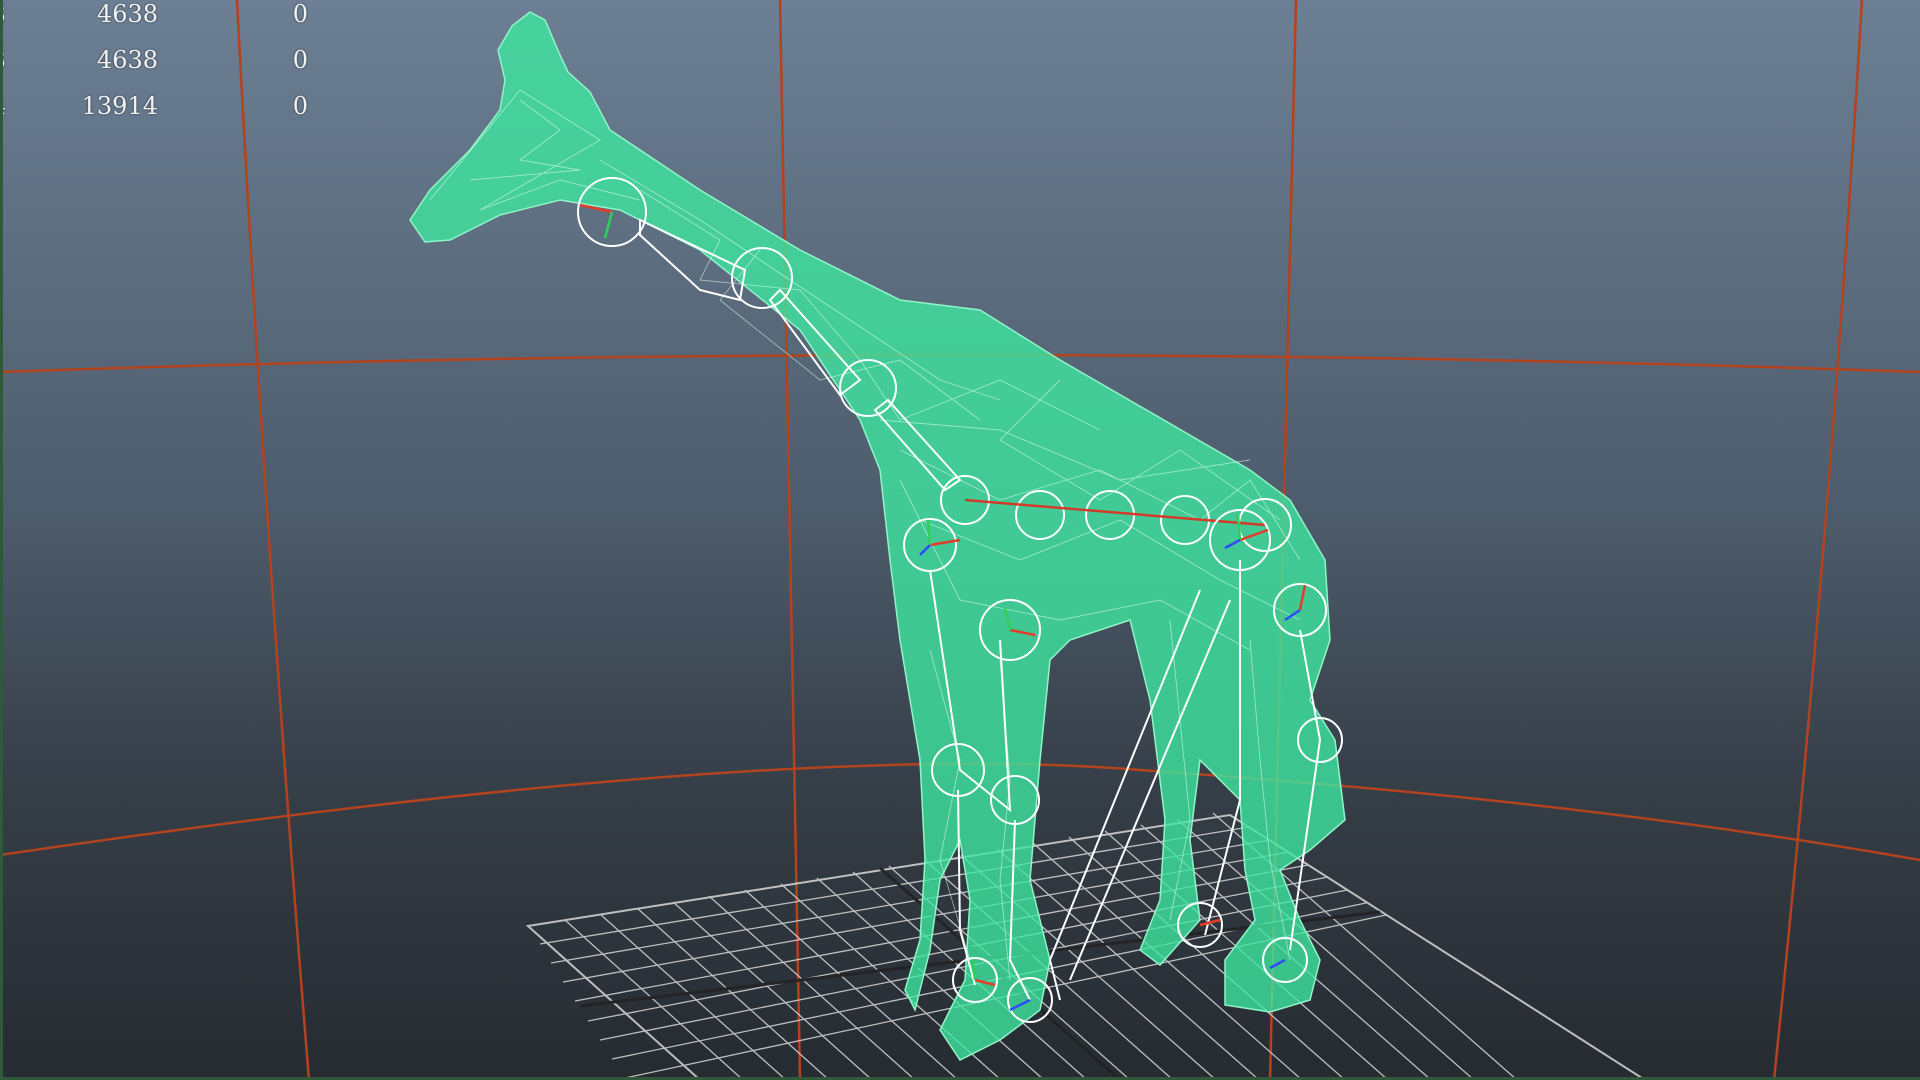  I want to click on heads-up-display: 3 4638 0 3 4638 0 4 13914 0, so click(165, 69).